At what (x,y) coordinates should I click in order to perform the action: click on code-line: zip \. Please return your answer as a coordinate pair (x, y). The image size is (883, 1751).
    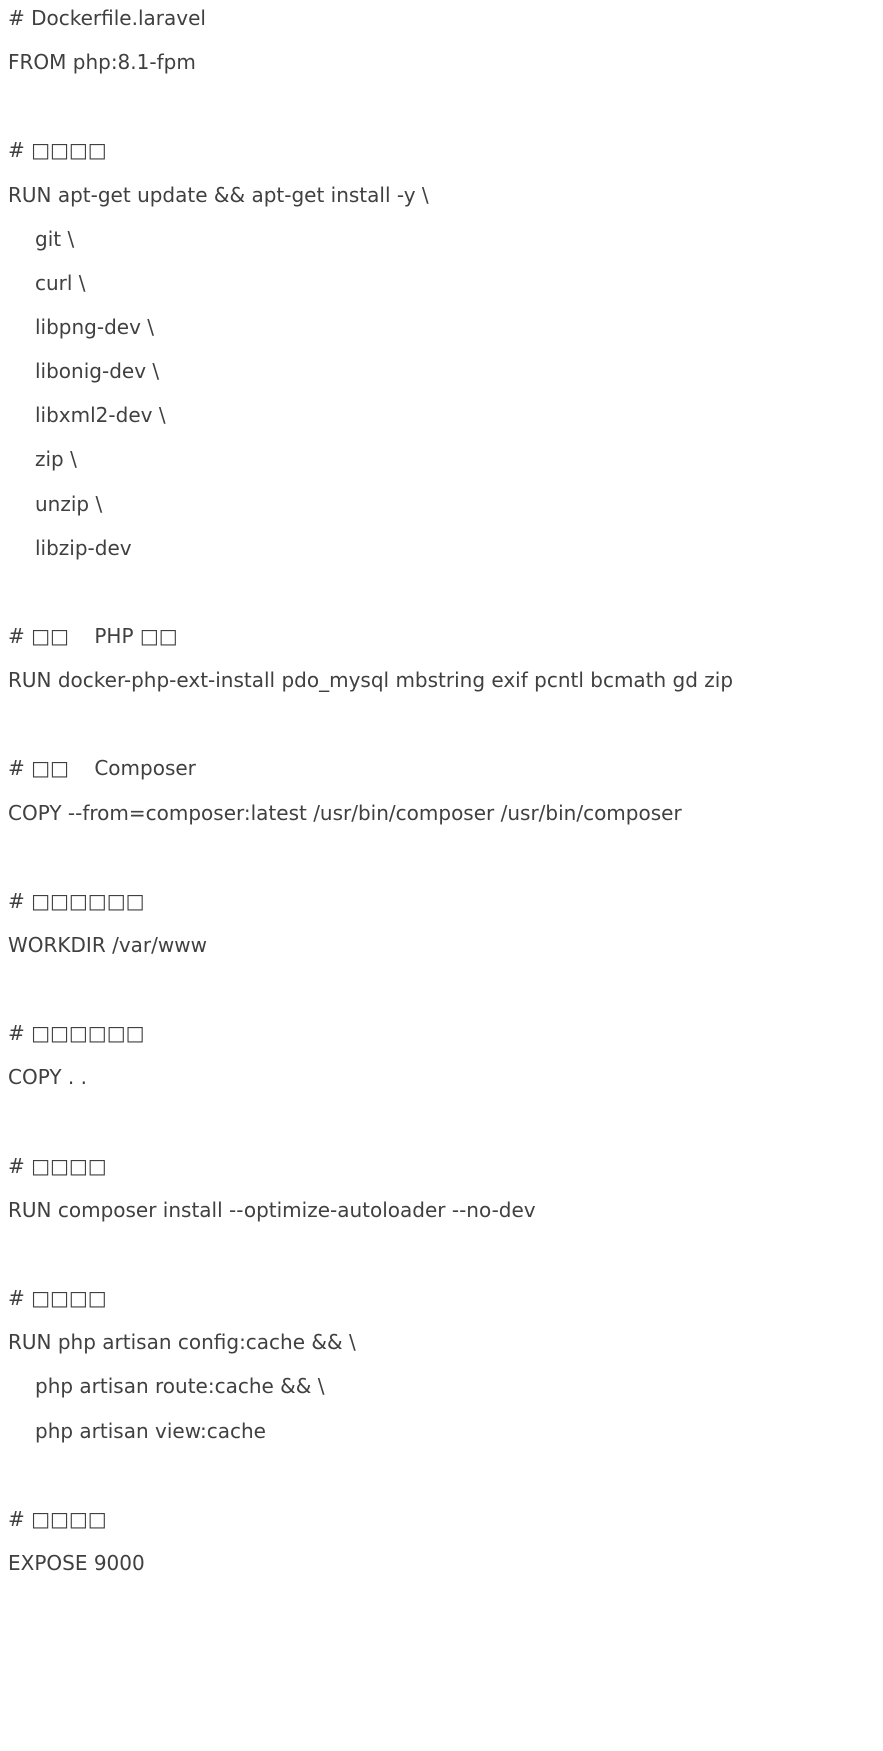
    Looking at the image, I should click on (56, 459).